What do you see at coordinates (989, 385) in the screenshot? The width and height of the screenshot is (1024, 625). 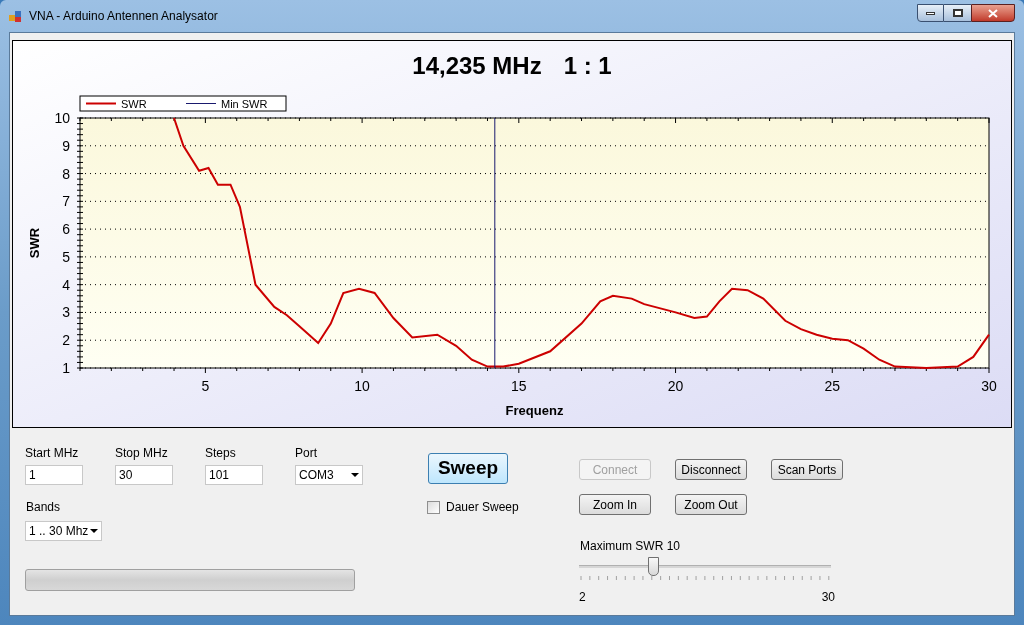 I see `axis-label: 30` at bounding box center [989, 385].